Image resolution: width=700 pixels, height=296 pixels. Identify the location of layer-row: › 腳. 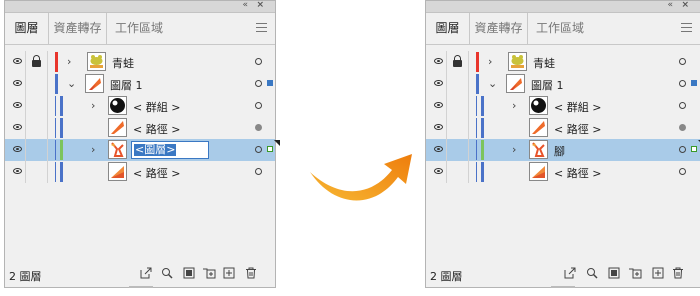
(563, 150).